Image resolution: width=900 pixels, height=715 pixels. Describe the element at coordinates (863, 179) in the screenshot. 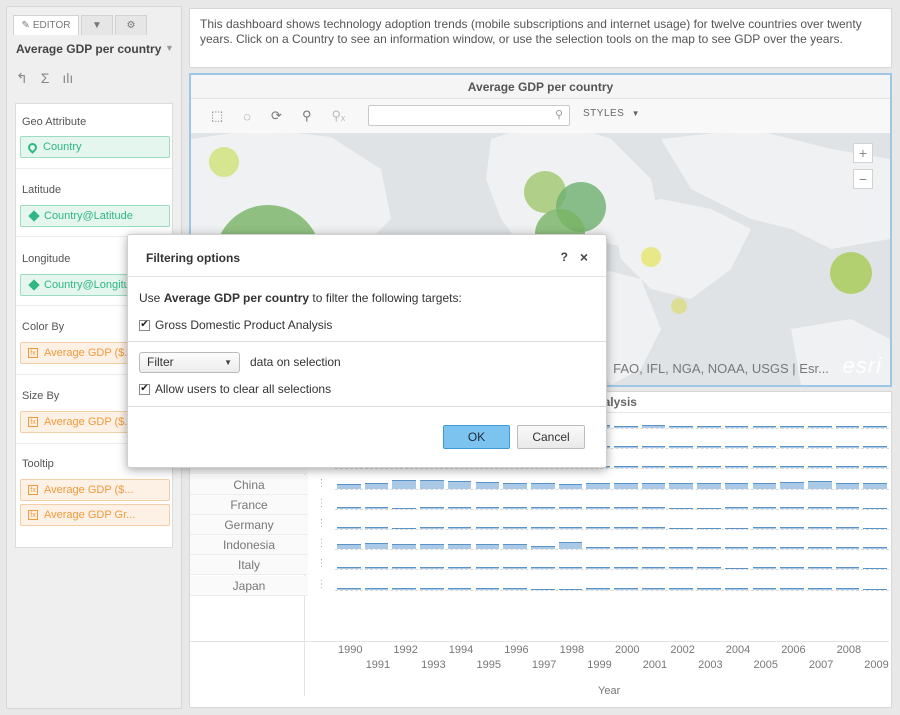

I see `zoom-out-button: −` at that location.